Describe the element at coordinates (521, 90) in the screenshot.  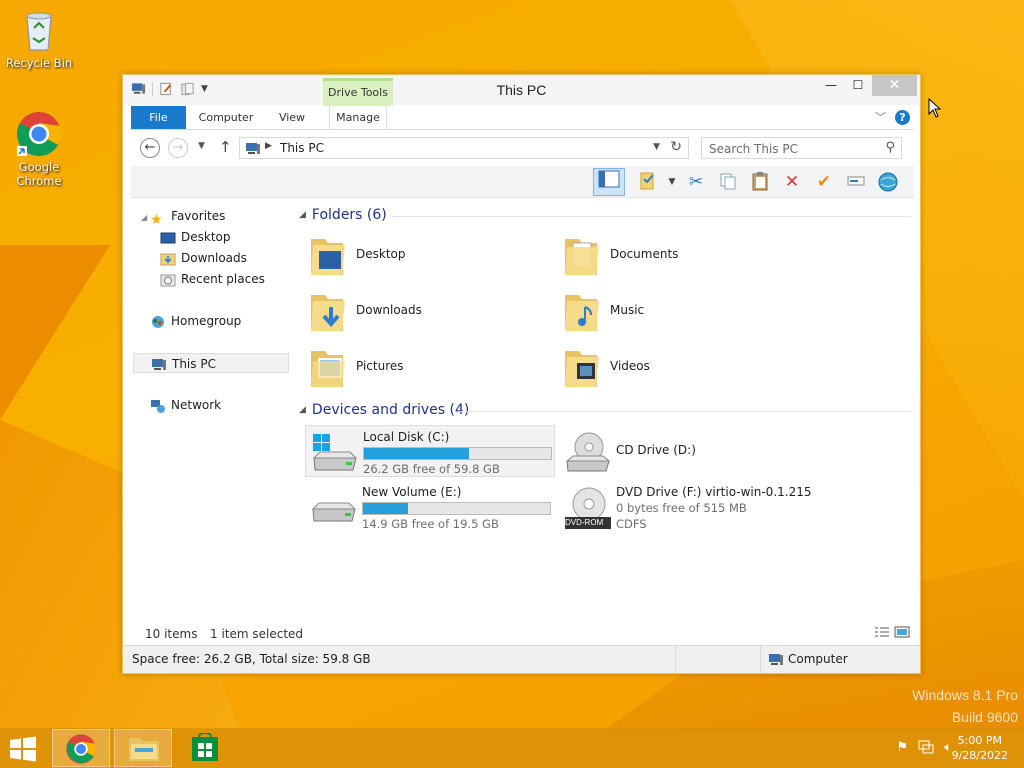
I see `title-bar: ▼ Drive Tools This PC — ☐ ✕` at that location.